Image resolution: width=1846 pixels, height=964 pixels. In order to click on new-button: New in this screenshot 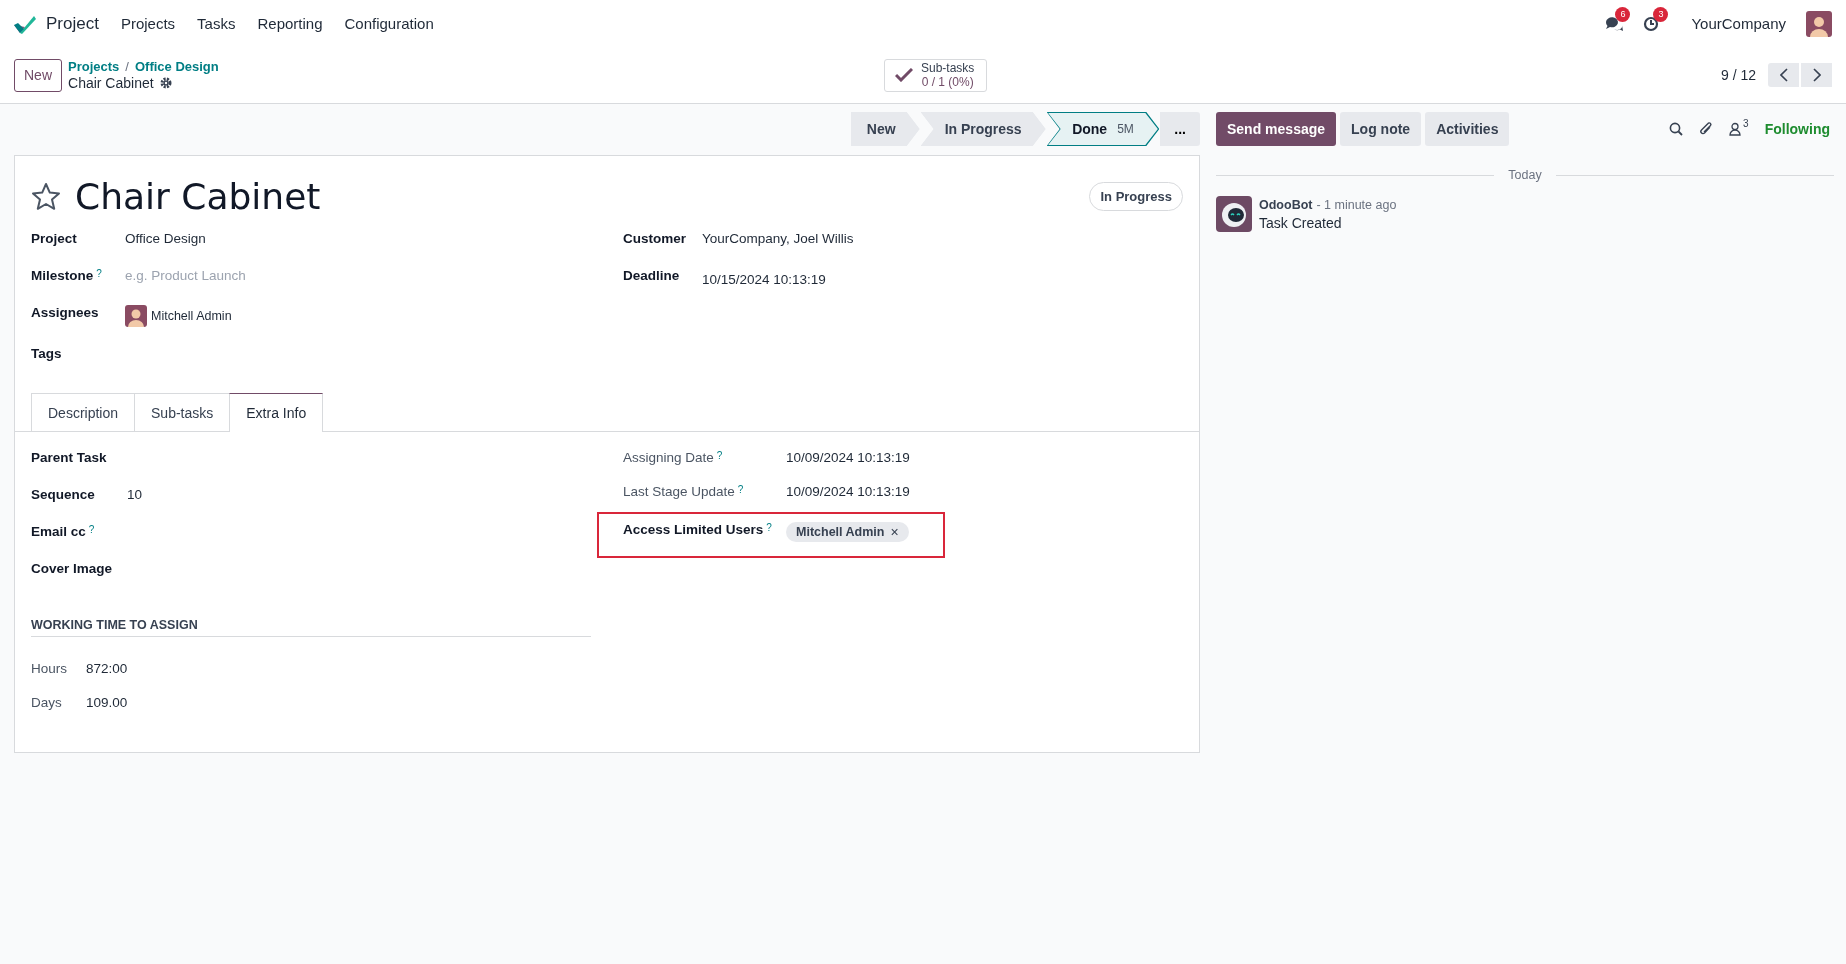, I will do `click(38, 75)`.